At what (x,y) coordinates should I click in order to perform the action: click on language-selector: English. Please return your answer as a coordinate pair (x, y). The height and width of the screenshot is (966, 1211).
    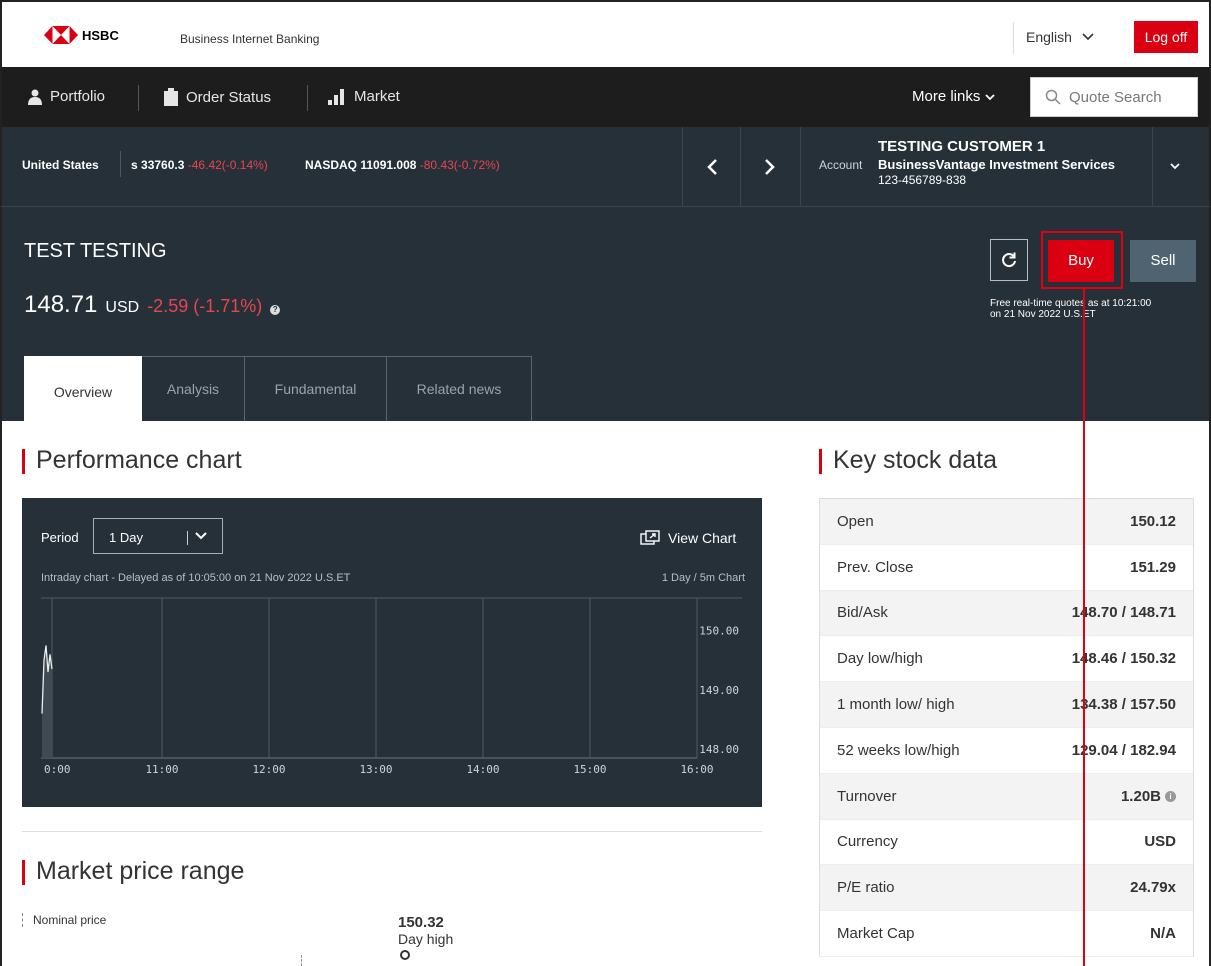
    Looking at the image, I should click on (1060, 37).